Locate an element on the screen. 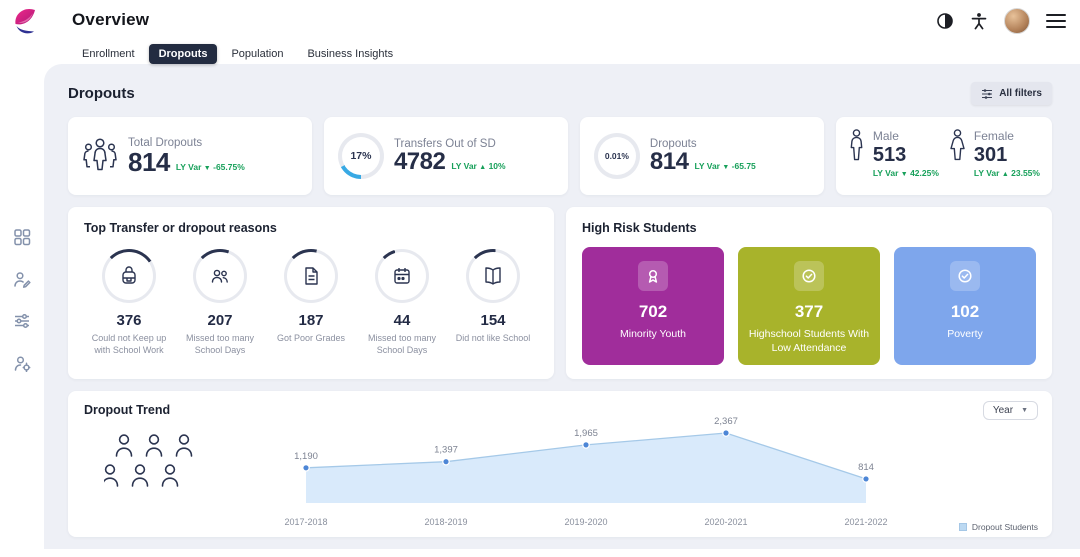 This screenshot has width=1080, height=557. ly-var-badge: LY Var ▼ 42.25% is located at coordinates (905, 173).